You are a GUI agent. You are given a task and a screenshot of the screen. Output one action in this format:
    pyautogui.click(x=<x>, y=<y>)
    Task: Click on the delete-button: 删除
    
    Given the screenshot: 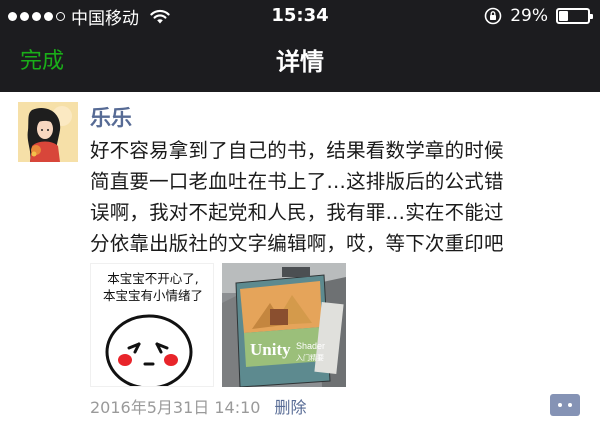 What is the action you would take?
    pyautogui.click(x=290, y=406)
    